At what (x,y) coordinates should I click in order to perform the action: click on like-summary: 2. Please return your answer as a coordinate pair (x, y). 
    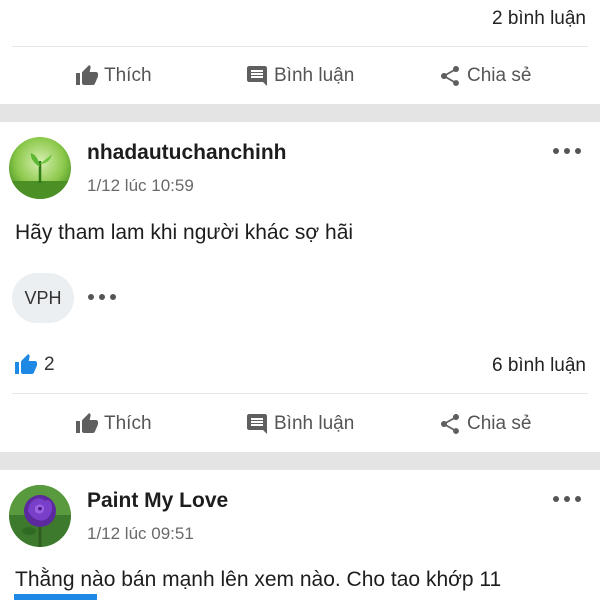
    Looking at the image, I should click on (34, 365).